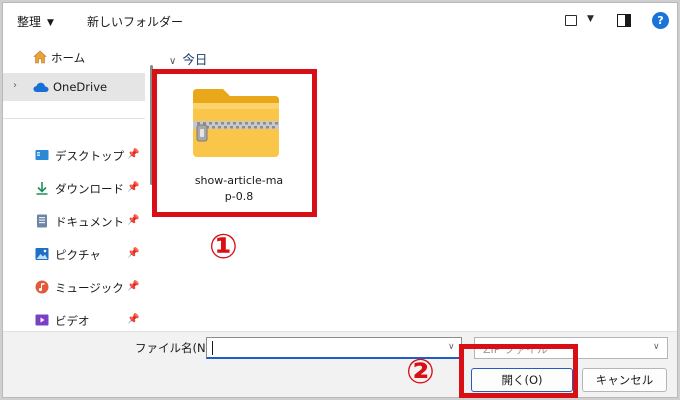 The height and width of the screenshot is (400, 680). Describe the element at coordinates (234, 143) in the screenshot. I see `annotation-highlight-file` at that location.